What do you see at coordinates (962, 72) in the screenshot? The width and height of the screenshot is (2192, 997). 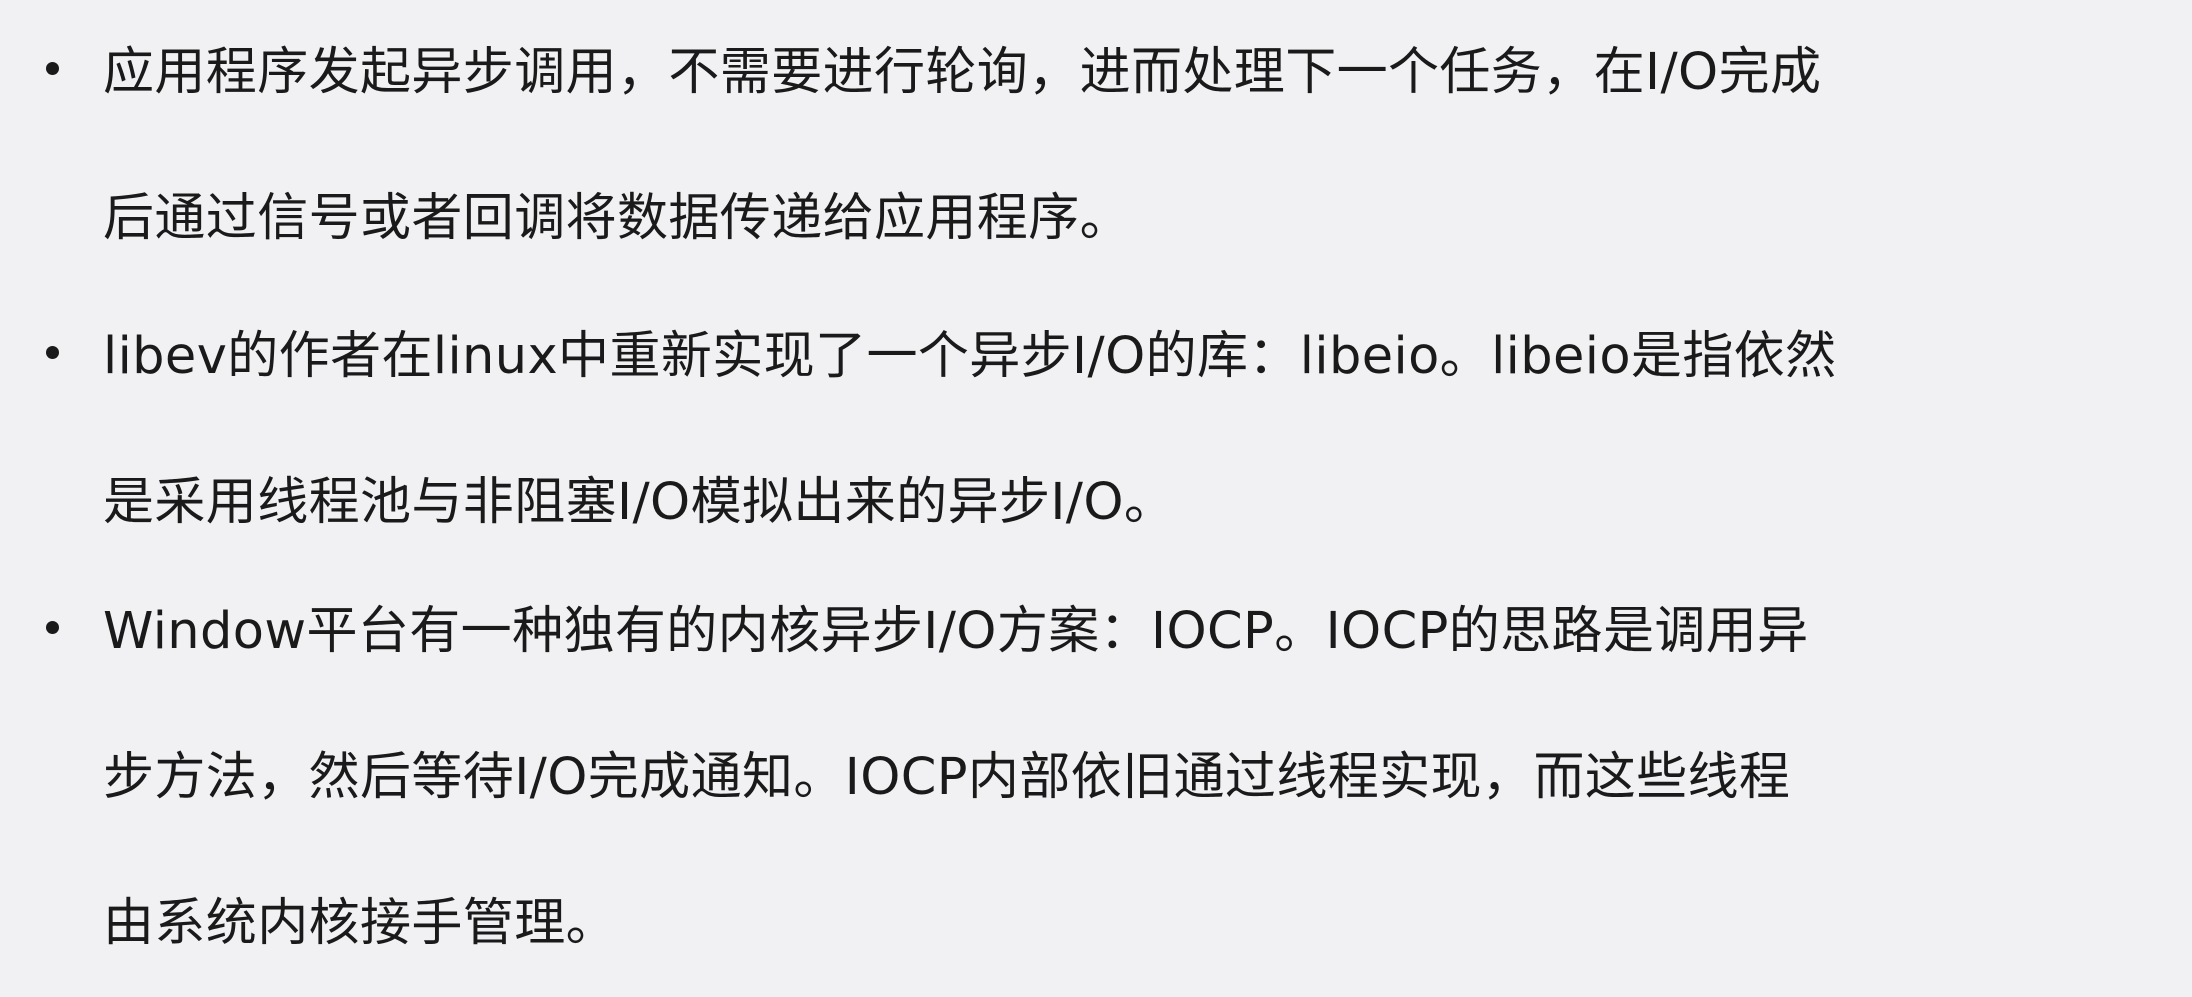 I see `text-line: 应用程序发起异步调用，不需要进行轮询，进而处理下一个任务，在I/O完成` at bounding box center [962, 72].